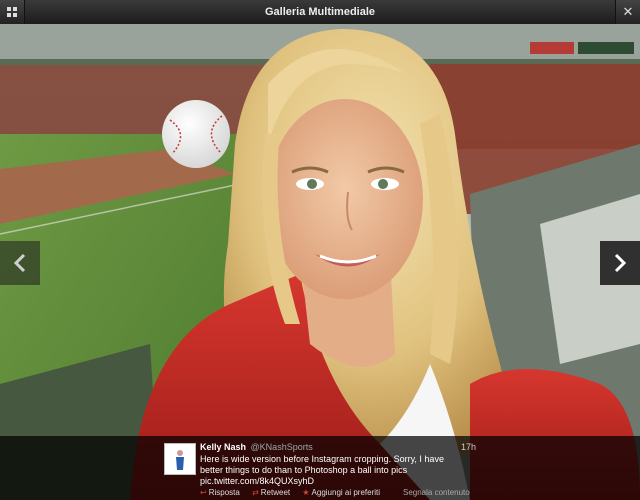 This screenshot has width=640, height=500. I want to click on tweet-timestamp: 17h, so click(468, 447).